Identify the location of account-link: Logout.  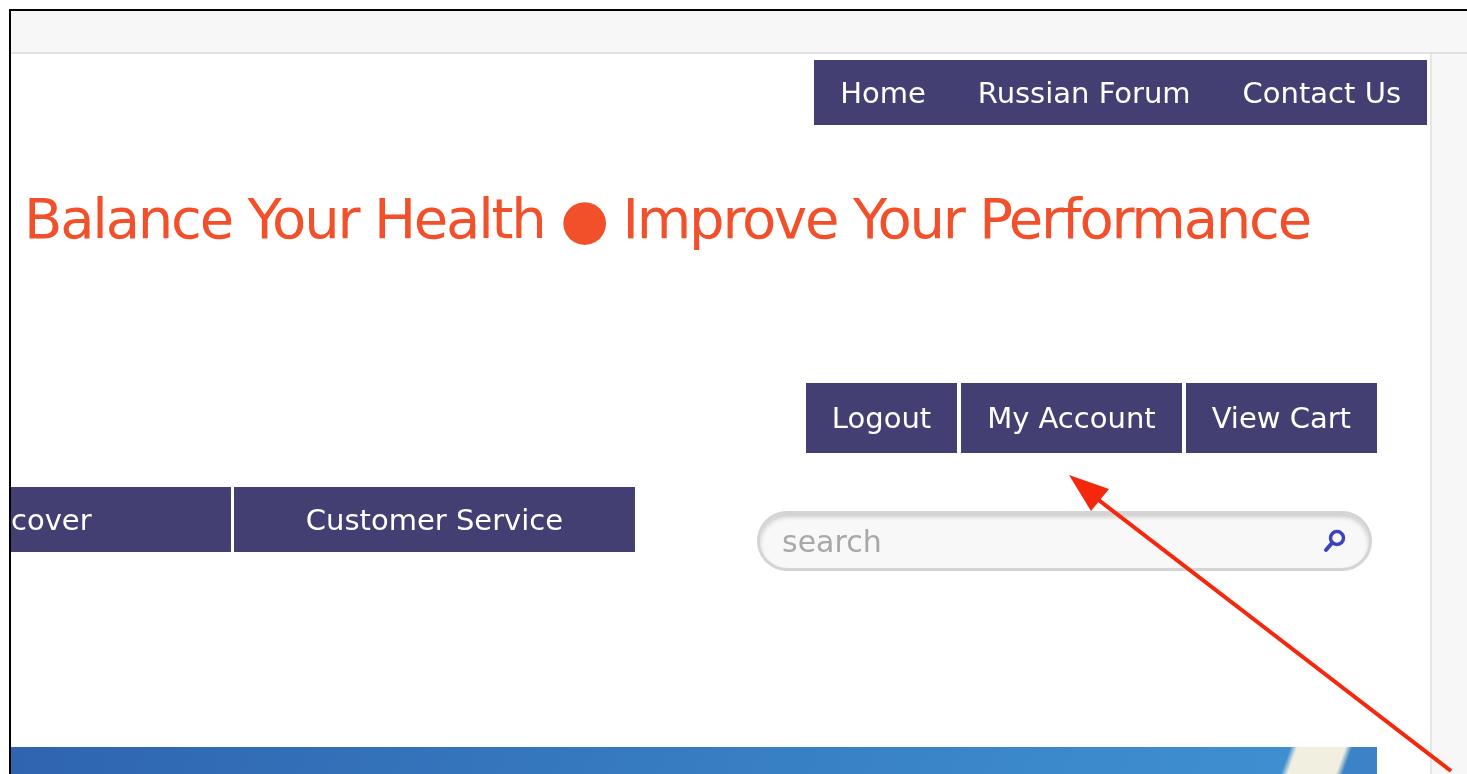
(881, 418).